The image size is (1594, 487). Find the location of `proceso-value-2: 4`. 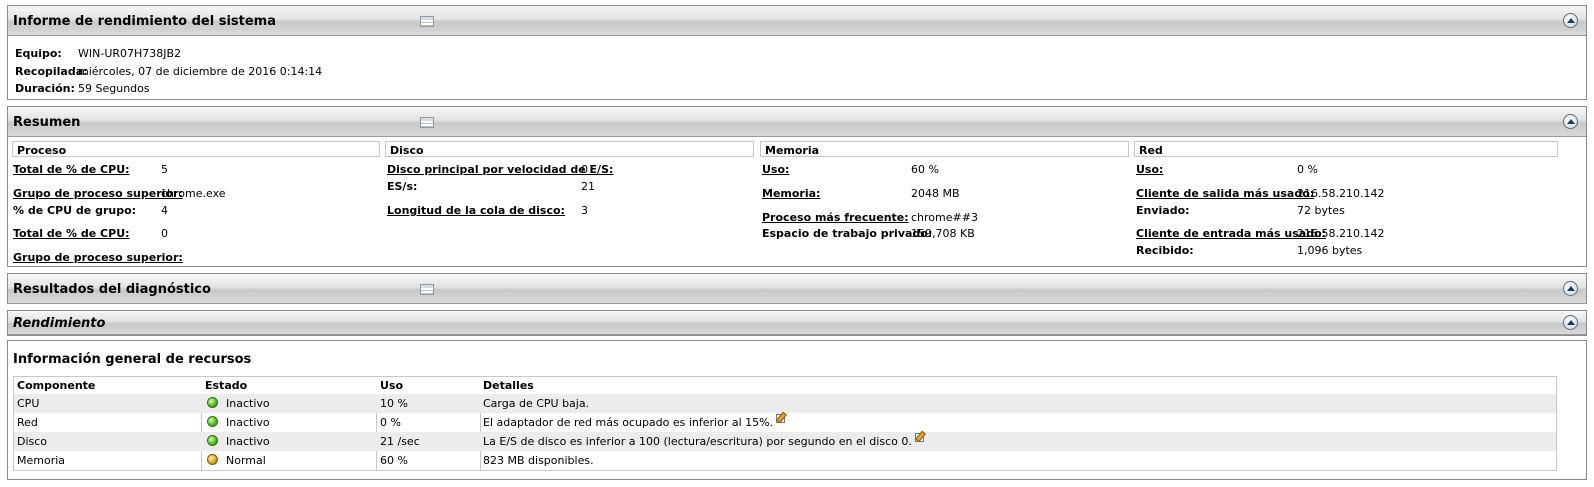

proceso-value-2: 4 is located at coordinates (164, 210).